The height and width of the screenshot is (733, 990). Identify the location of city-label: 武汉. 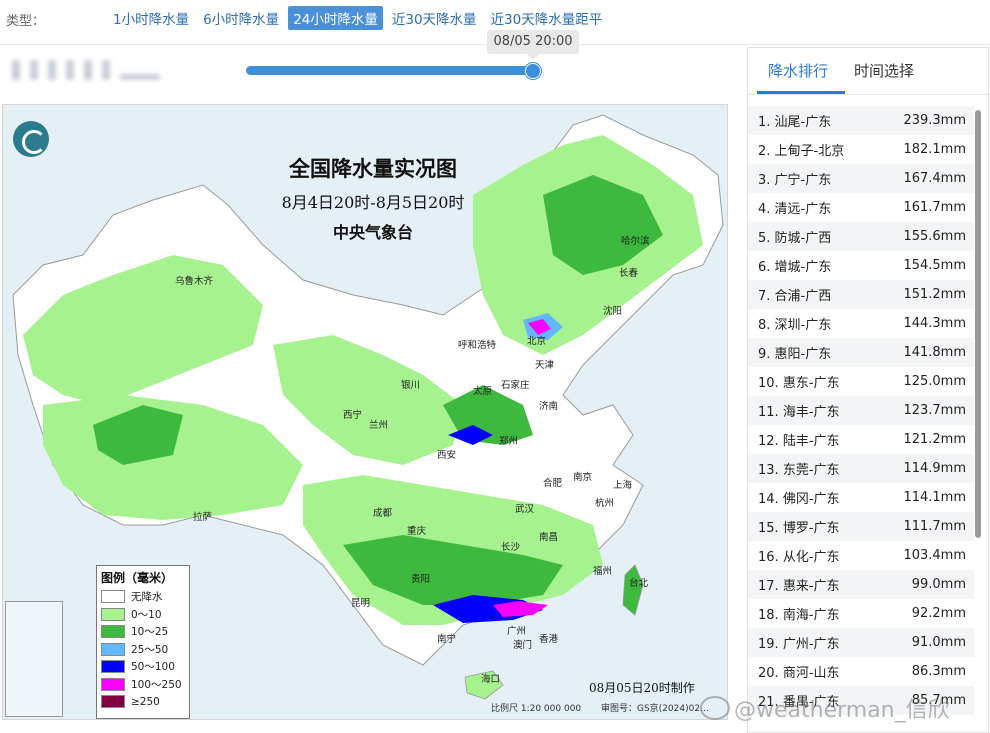
(525, 509).